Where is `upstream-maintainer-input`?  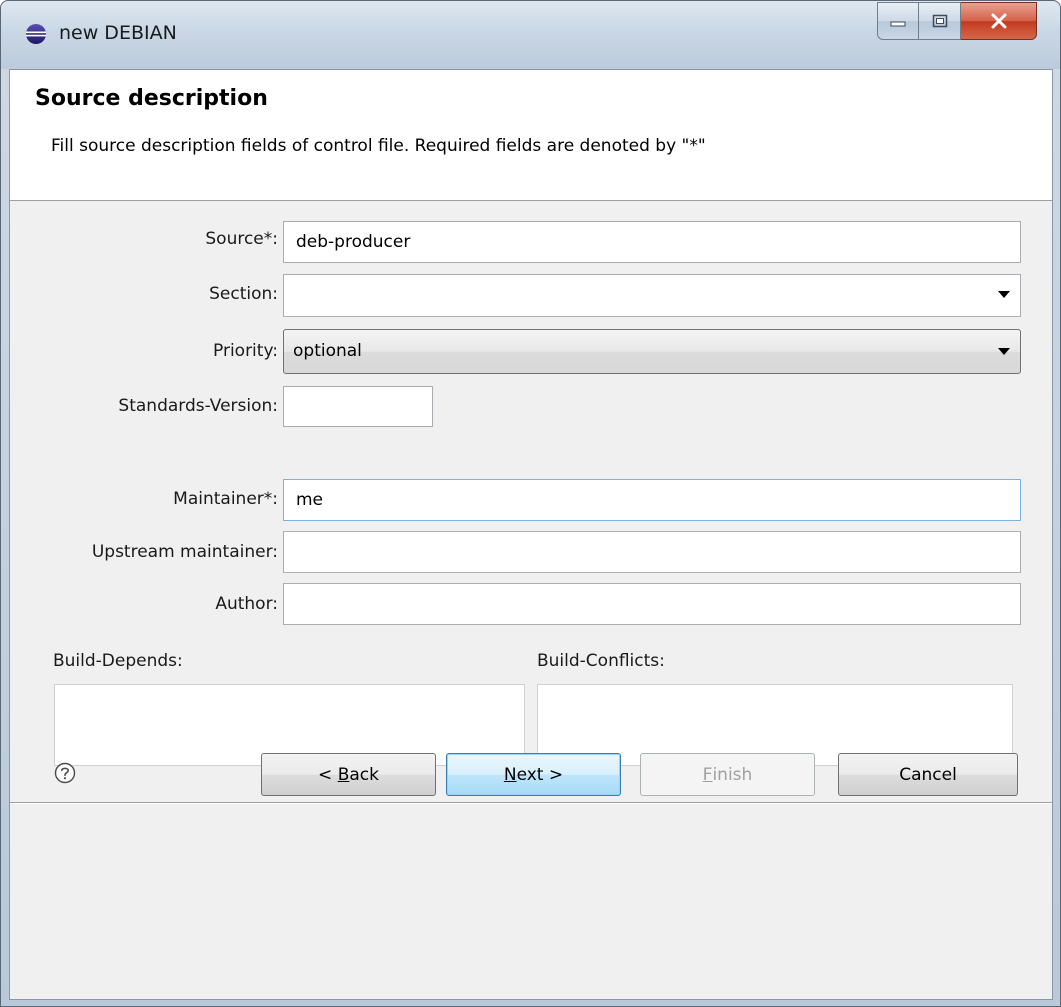
upstream-maintainer-input is located at coordinates (652, 552).